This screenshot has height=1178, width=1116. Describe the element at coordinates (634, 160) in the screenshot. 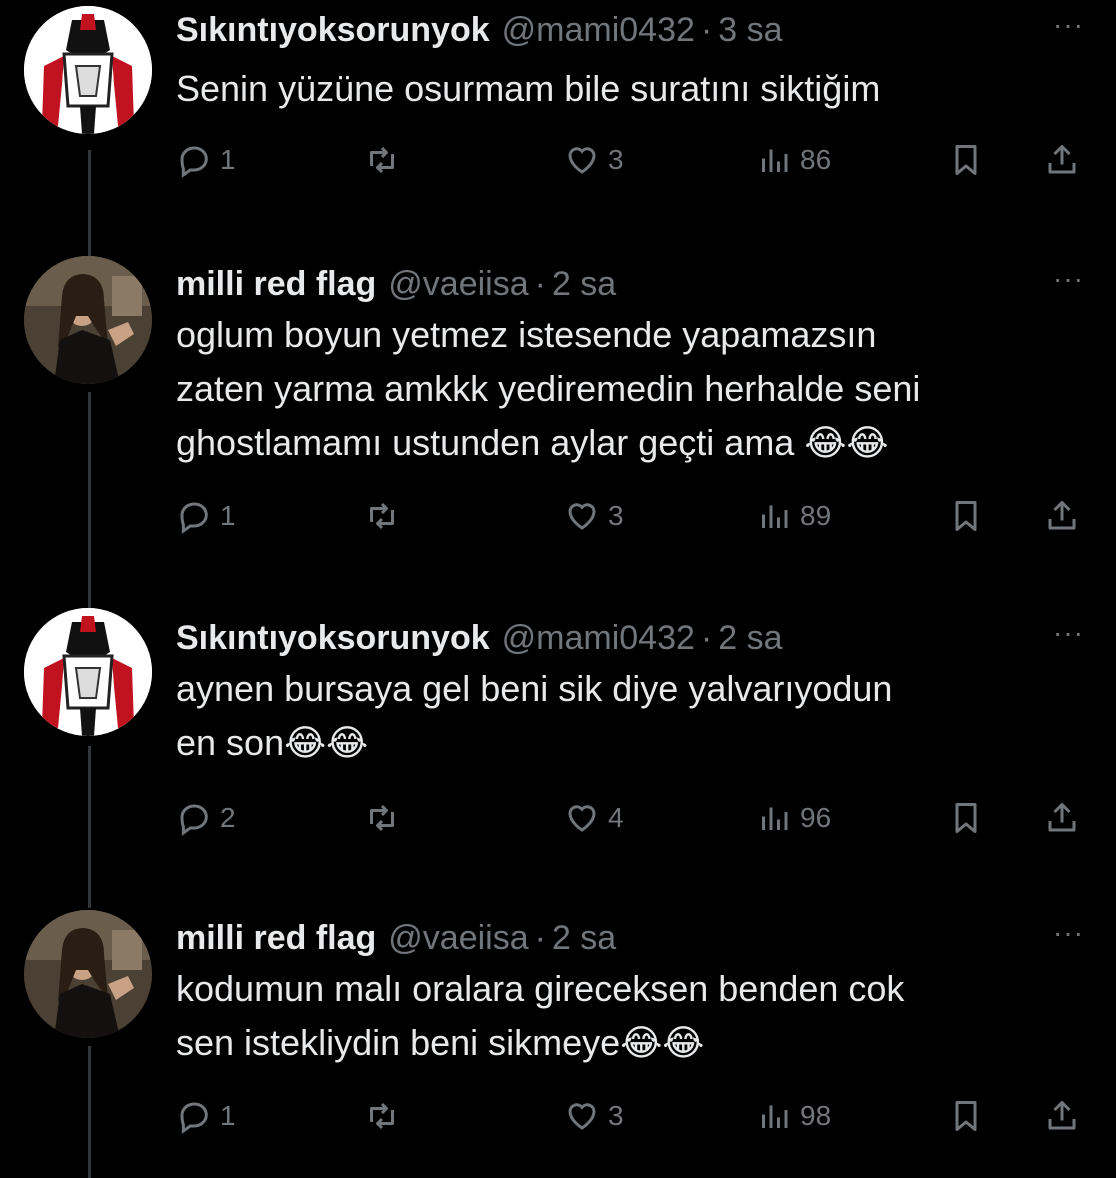

I see `action-bar: 1 3 86` at that location.